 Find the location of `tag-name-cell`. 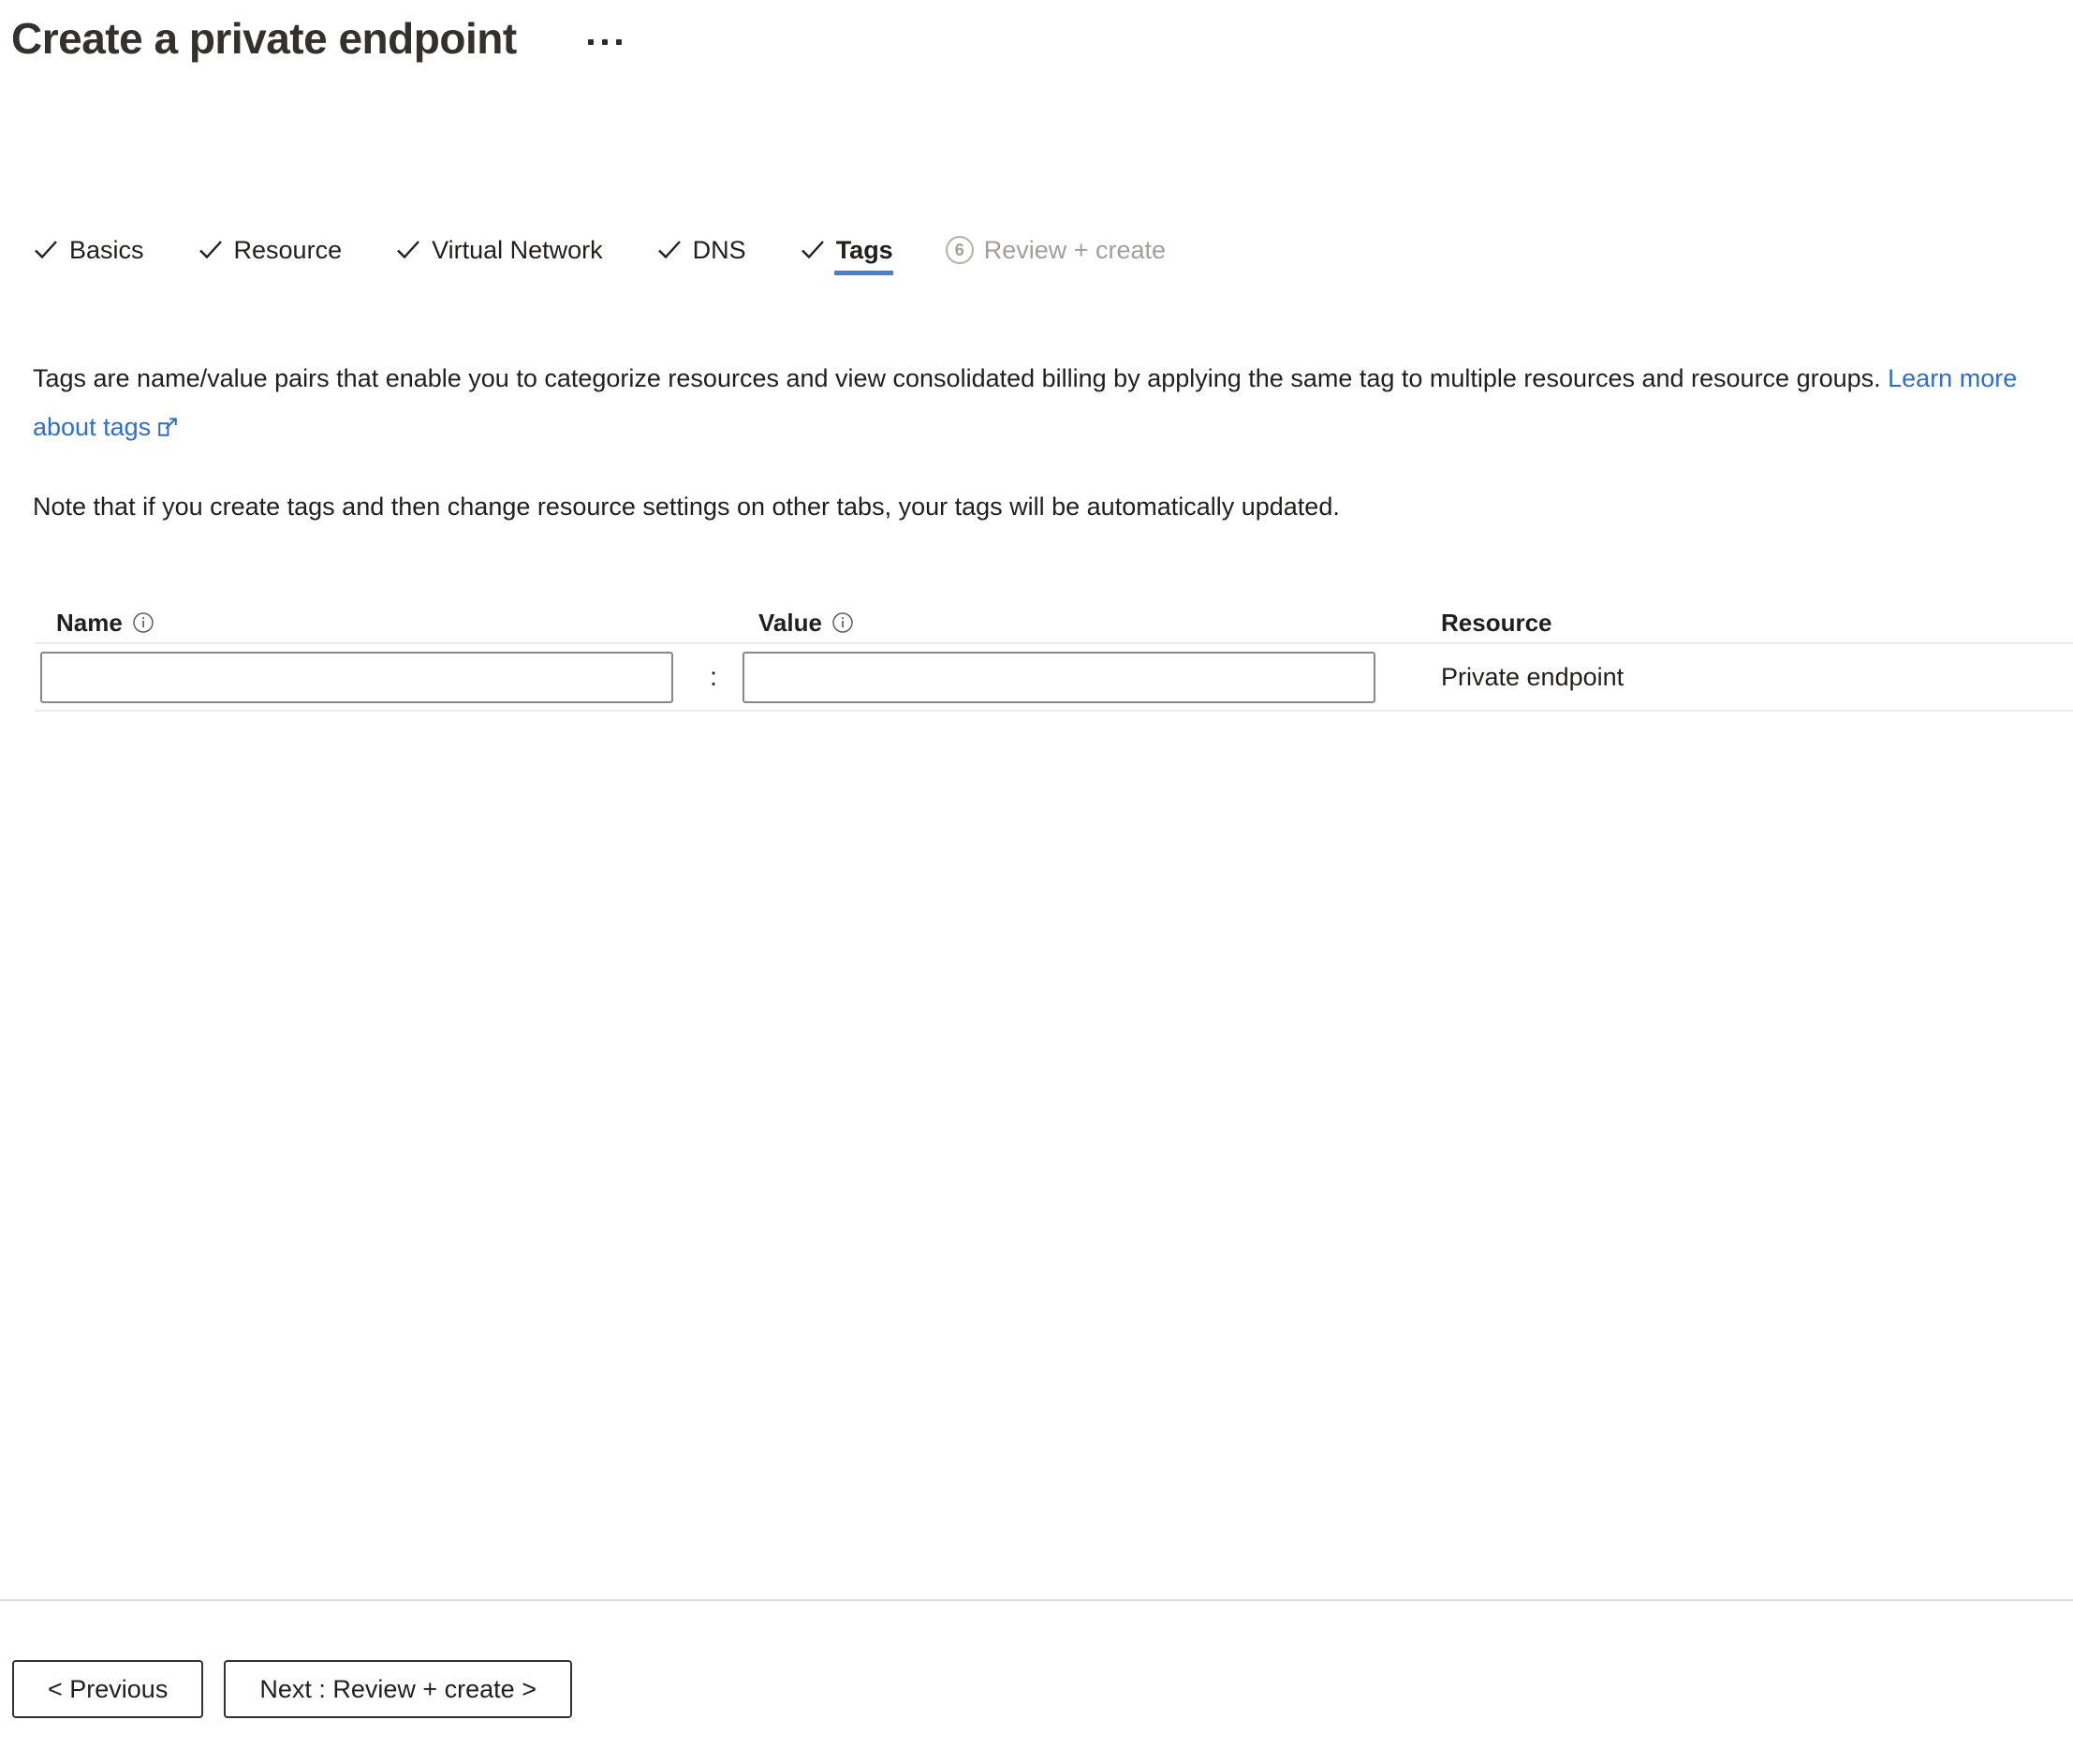

tag-name-cell is located at coordinates (362, 677).